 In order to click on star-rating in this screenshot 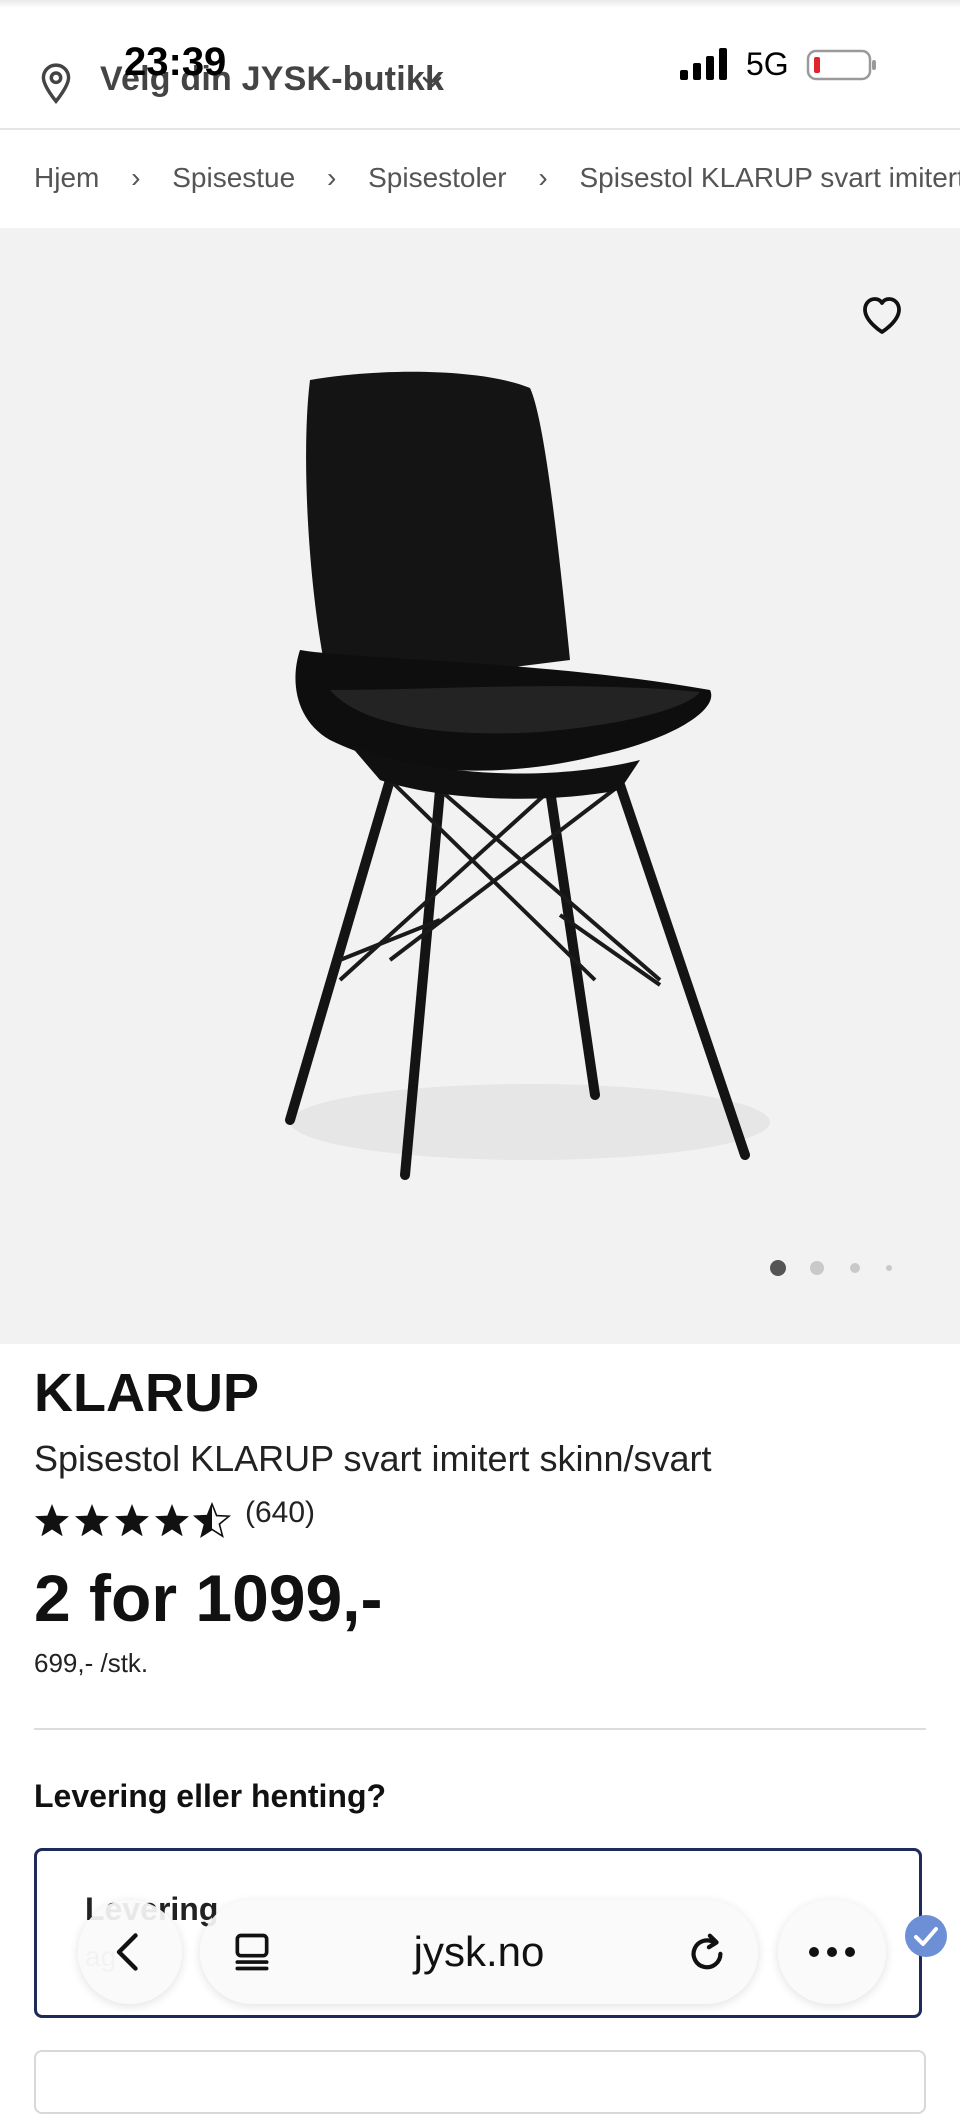, I will do `click(134, 1520)`.